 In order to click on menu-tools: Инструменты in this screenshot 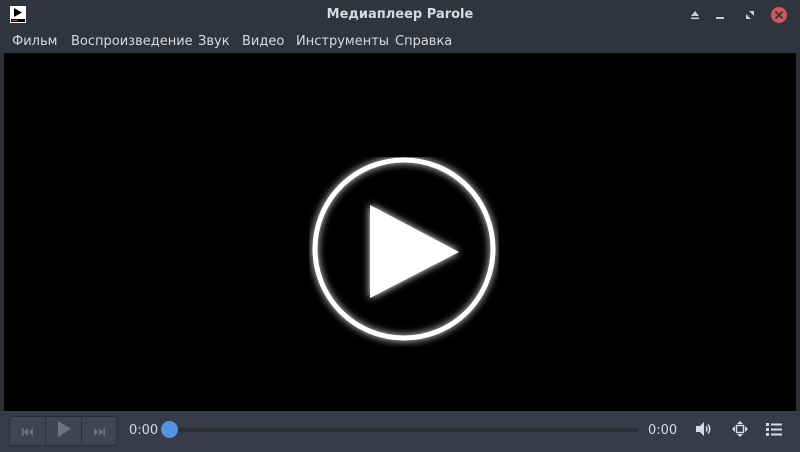, I will do `click(342, 41)`.